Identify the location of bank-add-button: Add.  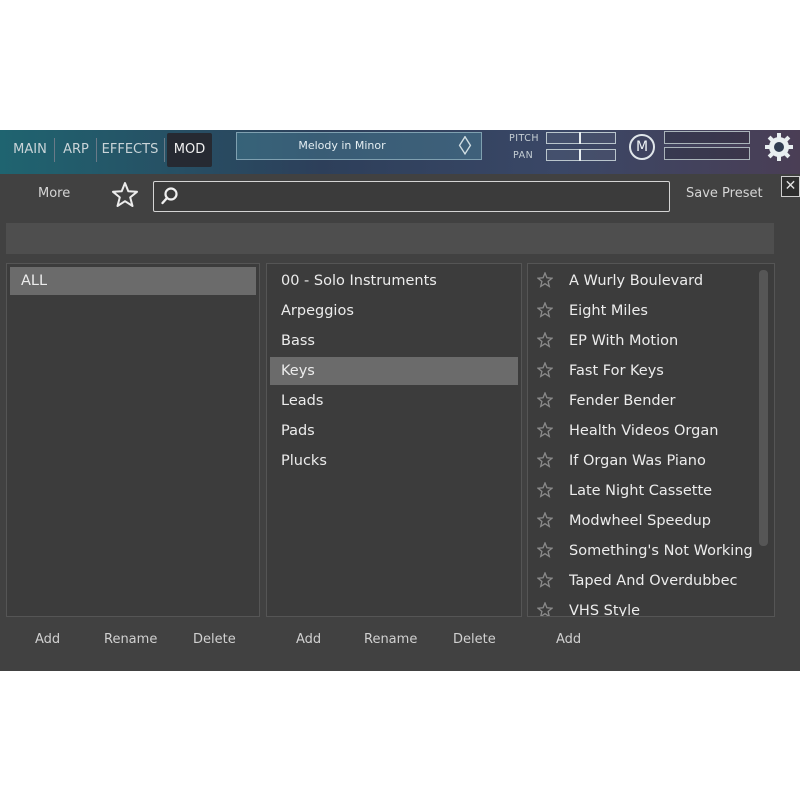
(47, 639).